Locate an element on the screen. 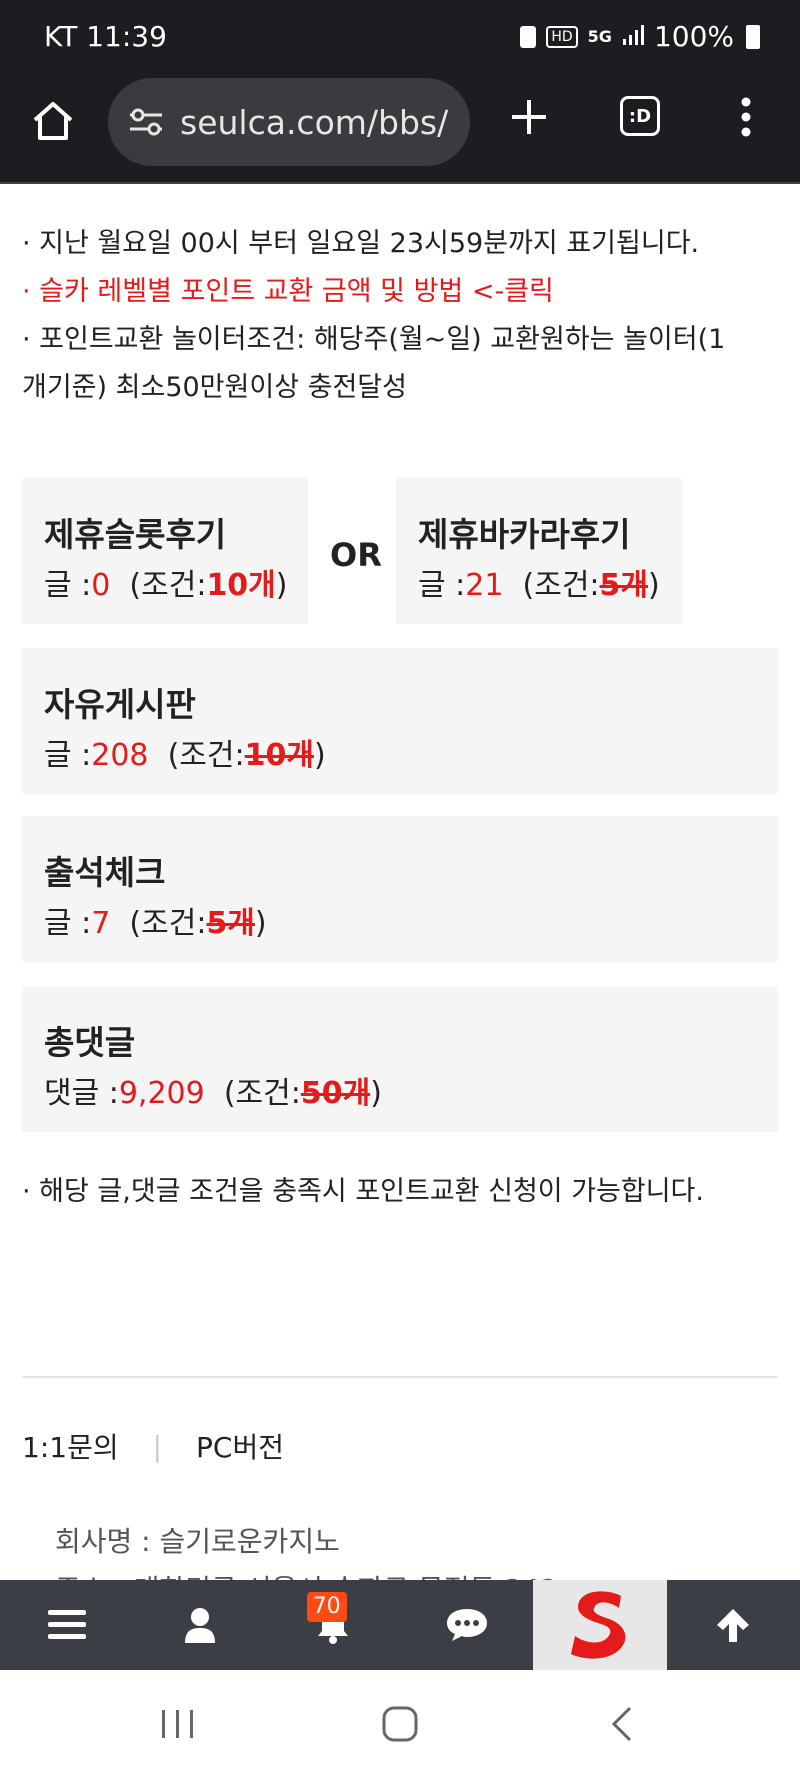 The image size is (800, 1778). network-icon: 5G is located at coordinates (599, 36).